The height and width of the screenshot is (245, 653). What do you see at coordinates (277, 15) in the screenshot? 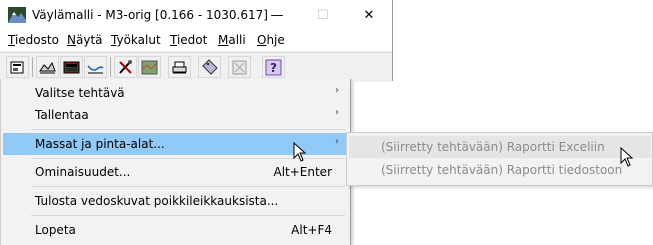
I see `minimize-button: —` at bounding box center [277, 15].